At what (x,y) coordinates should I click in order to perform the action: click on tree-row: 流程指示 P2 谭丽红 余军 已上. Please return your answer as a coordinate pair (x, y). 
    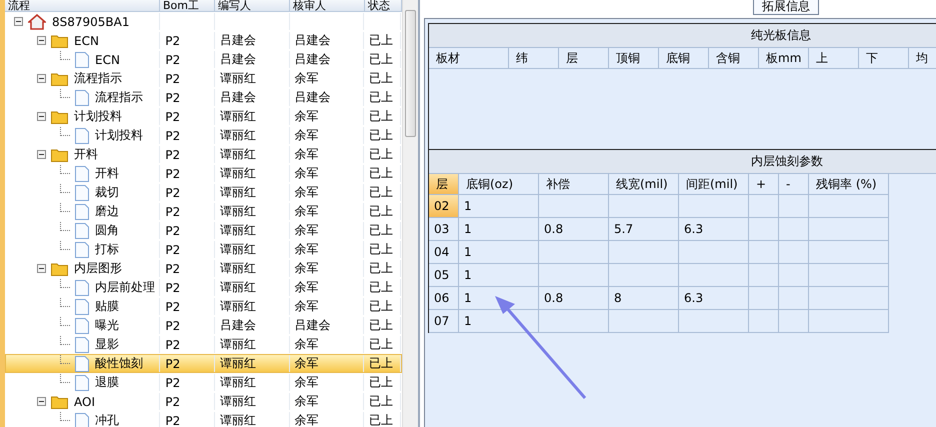
    Looking at the image, I should click on (203, 78).